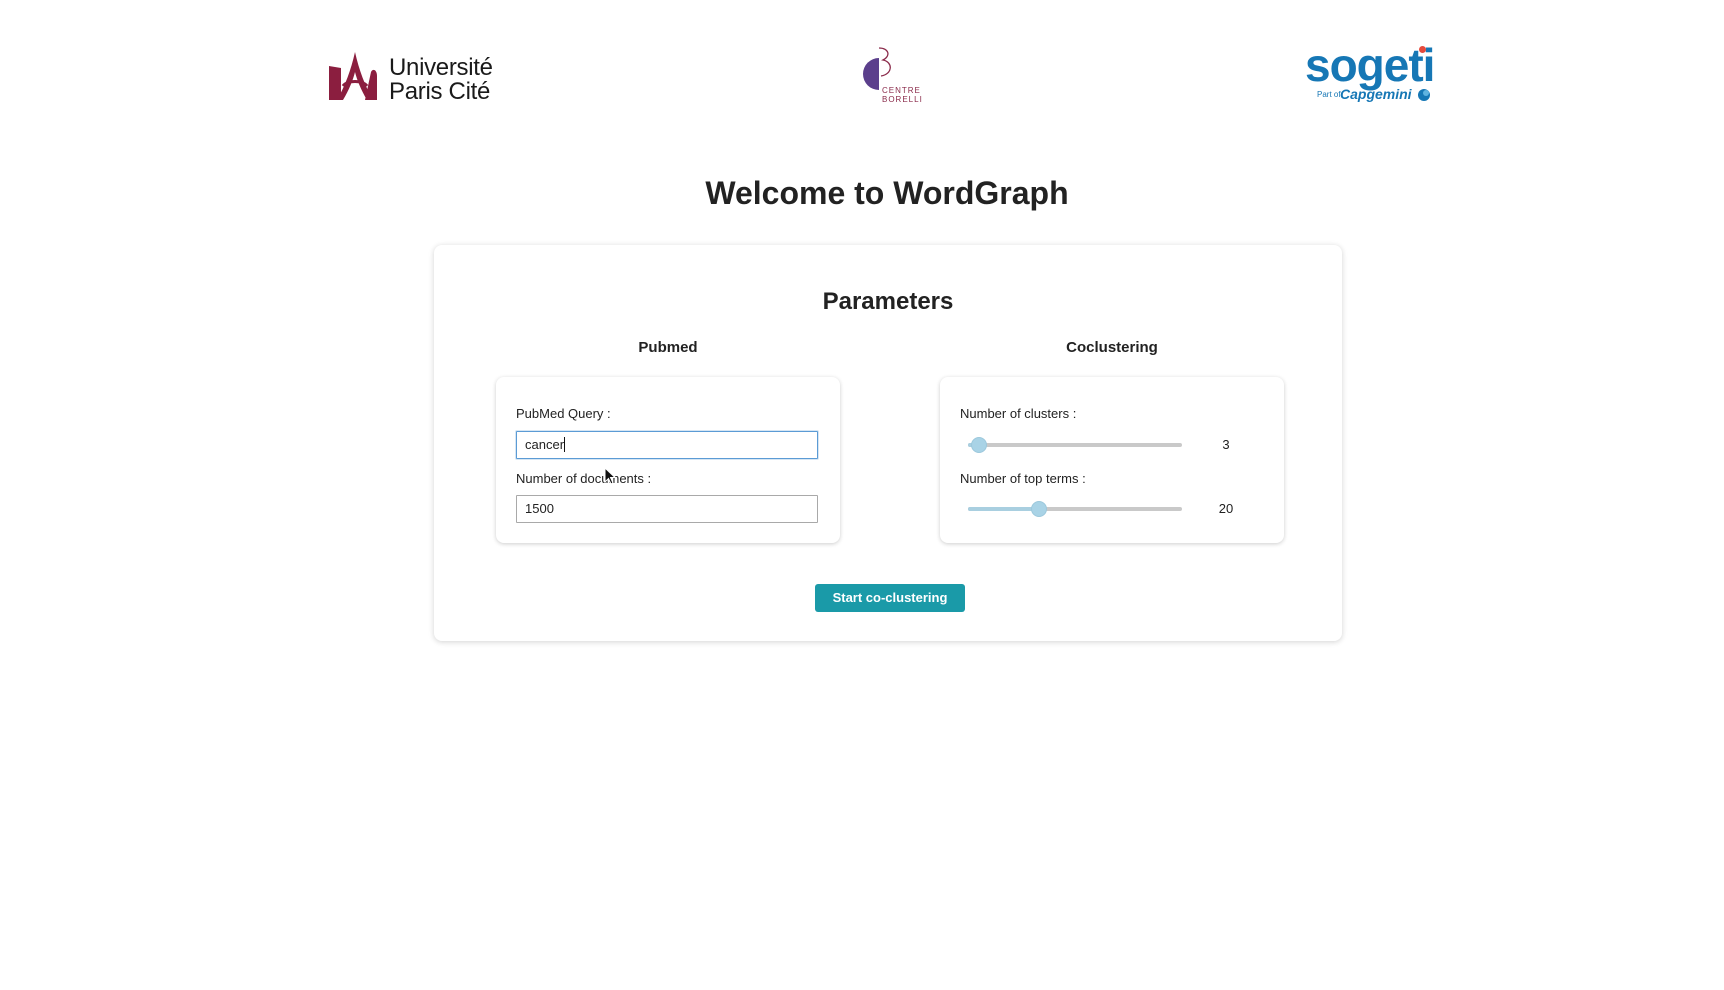 The image size is (1724, 990). I want to click on capgemini-spade-icon, so click(1424, 95).